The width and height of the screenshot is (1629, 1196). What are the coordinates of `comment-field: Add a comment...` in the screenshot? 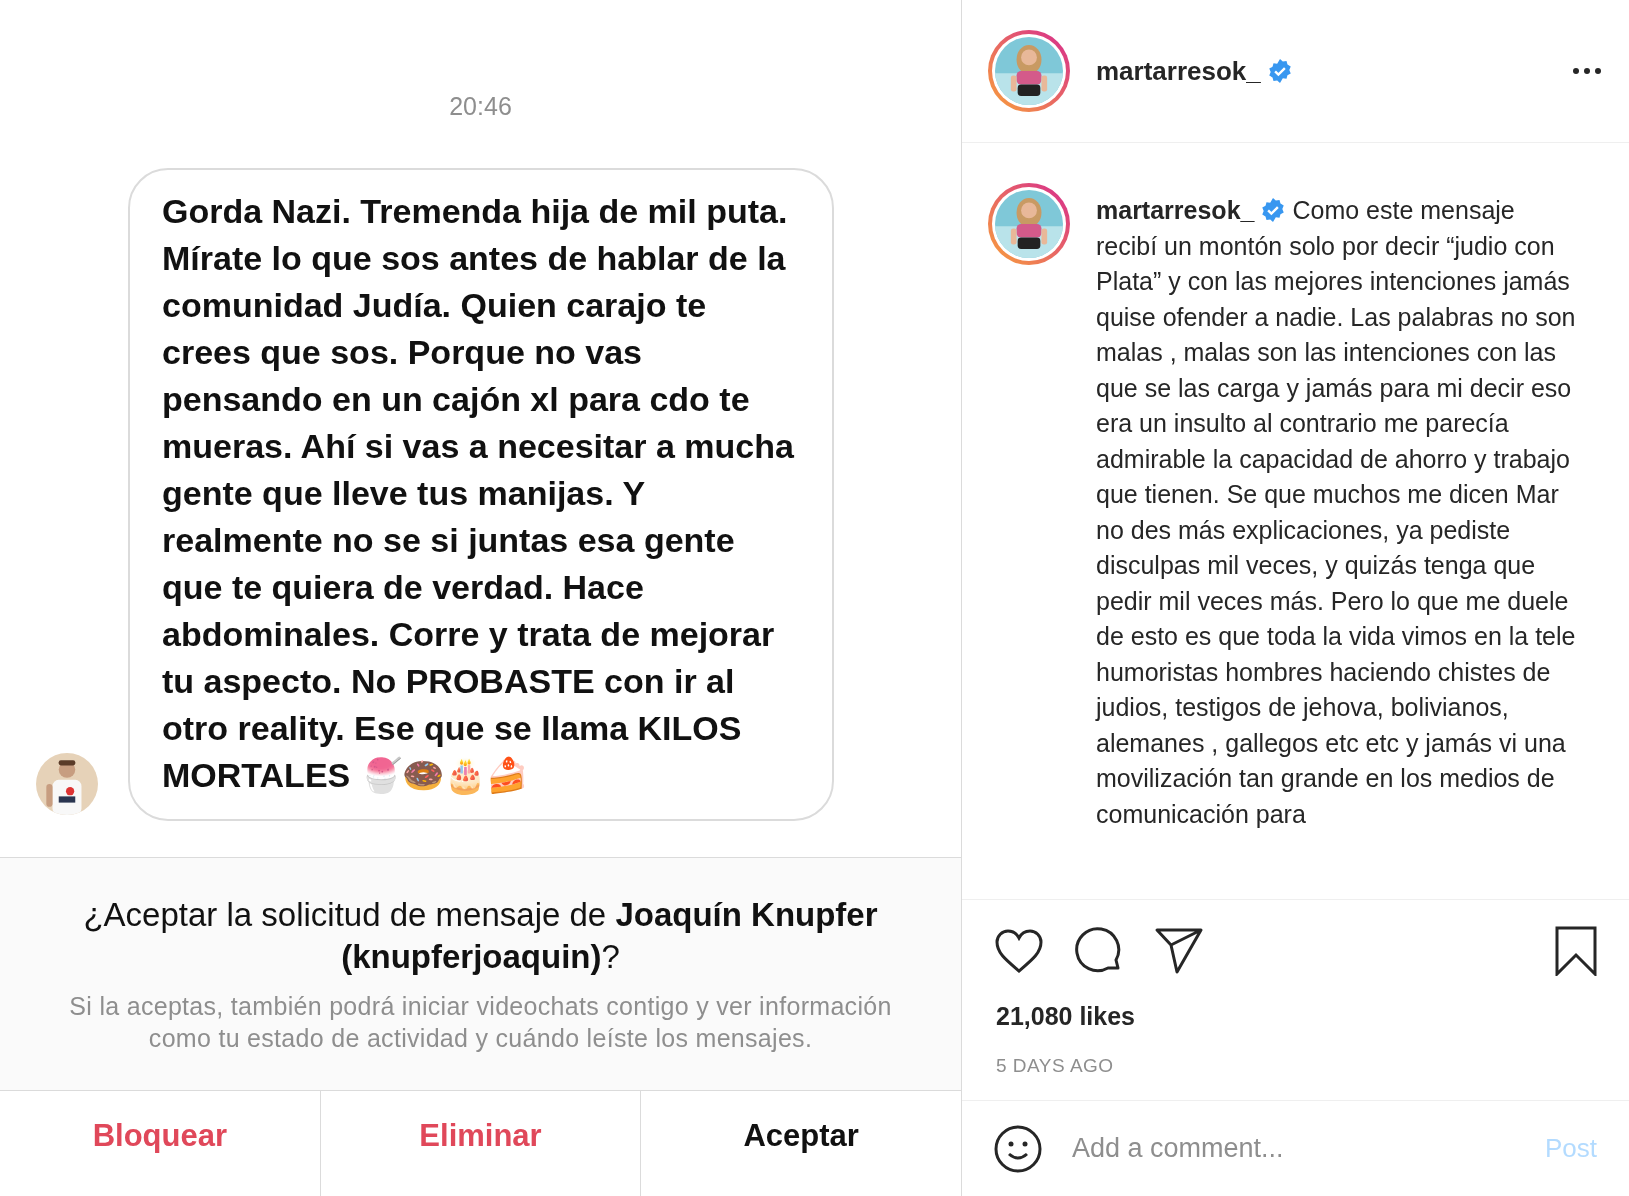 It's located at (1293, 1148).